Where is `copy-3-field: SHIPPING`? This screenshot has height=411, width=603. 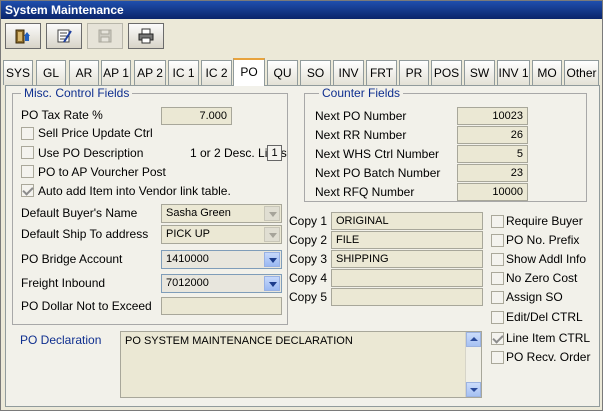 copy-3-field: SHIPPING is located at coordinates (407, 259).